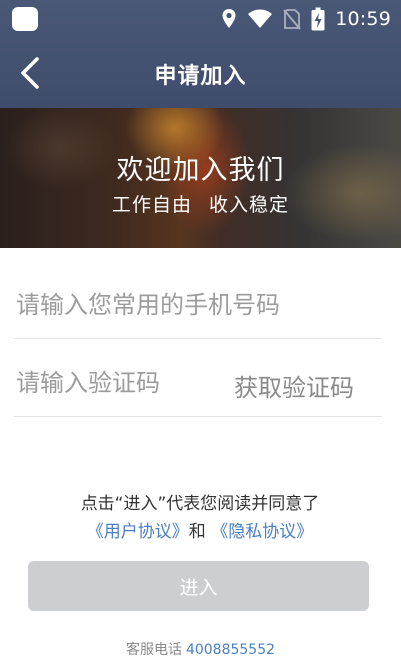 Image resolution: width=401 pixels, height=659 pixels. What do you see at coordinates (200, 205) in the screenshot?
I see `banner-subtitle: 工作自由 收入稳定` at bounding box center [200, 205].